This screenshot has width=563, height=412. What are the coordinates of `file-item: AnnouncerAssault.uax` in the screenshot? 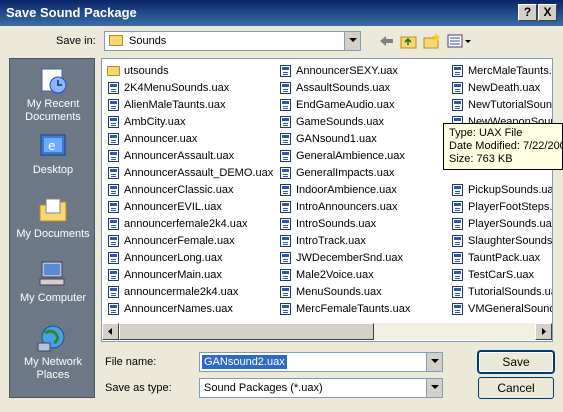 It's located at (190, 156).